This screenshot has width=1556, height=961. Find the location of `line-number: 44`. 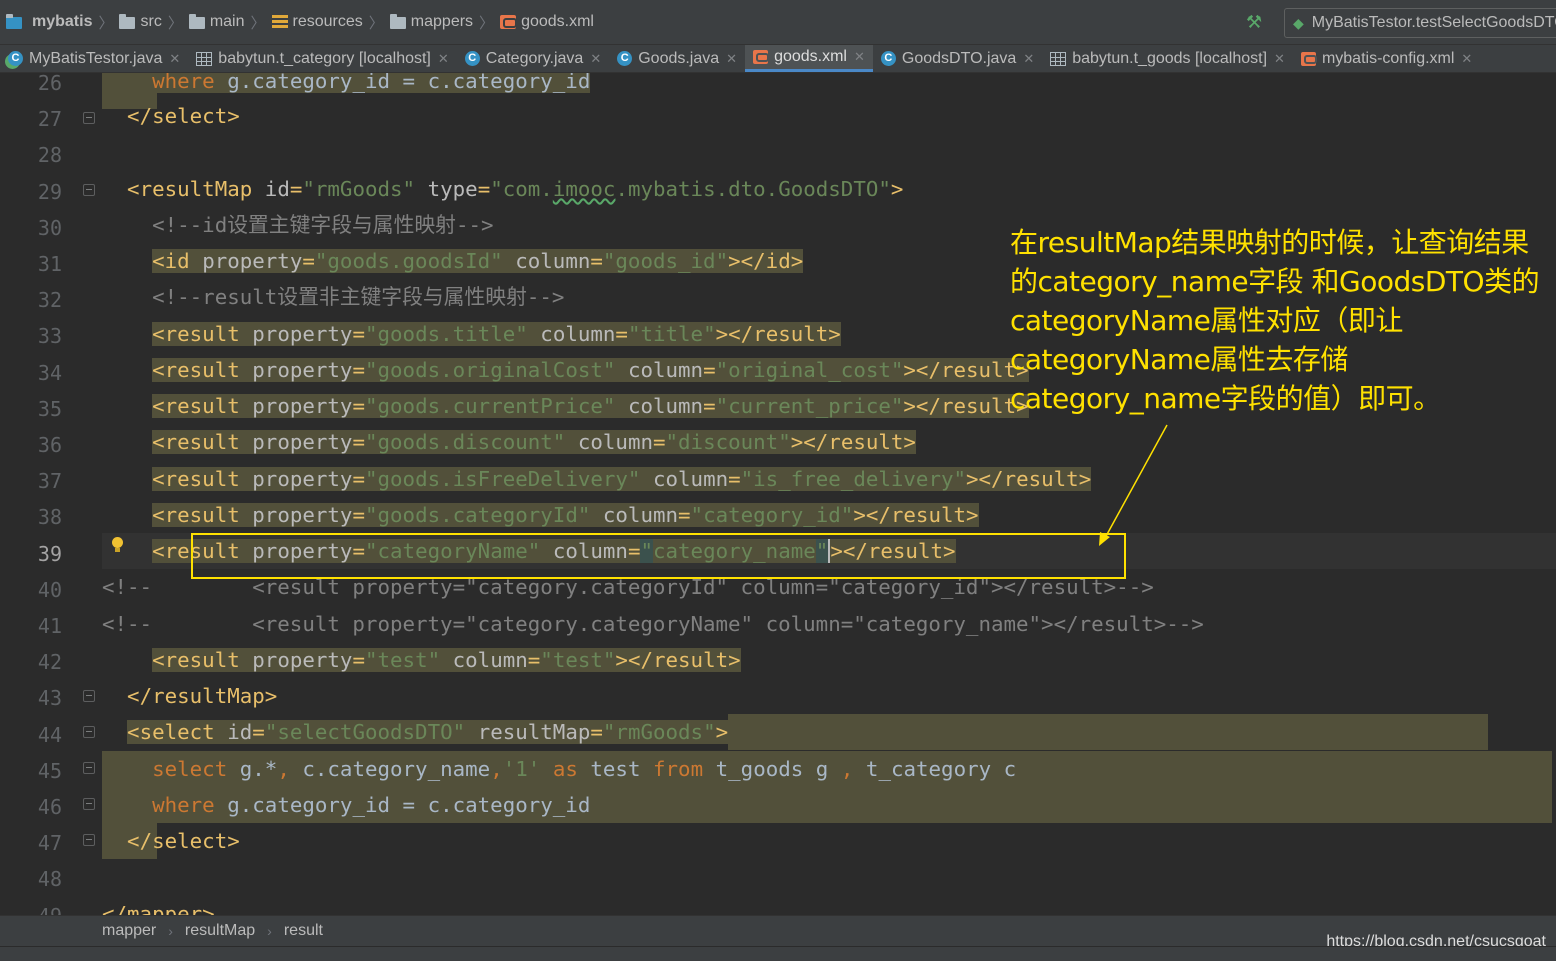

line-number: 44 is located at coordinates (49, 734).